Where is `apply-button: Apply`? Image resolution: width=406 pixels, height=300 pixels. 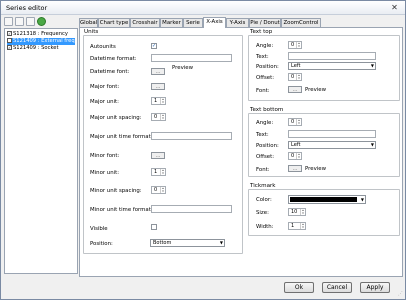 apply-button: Apply is located at coordinates (375, 287).